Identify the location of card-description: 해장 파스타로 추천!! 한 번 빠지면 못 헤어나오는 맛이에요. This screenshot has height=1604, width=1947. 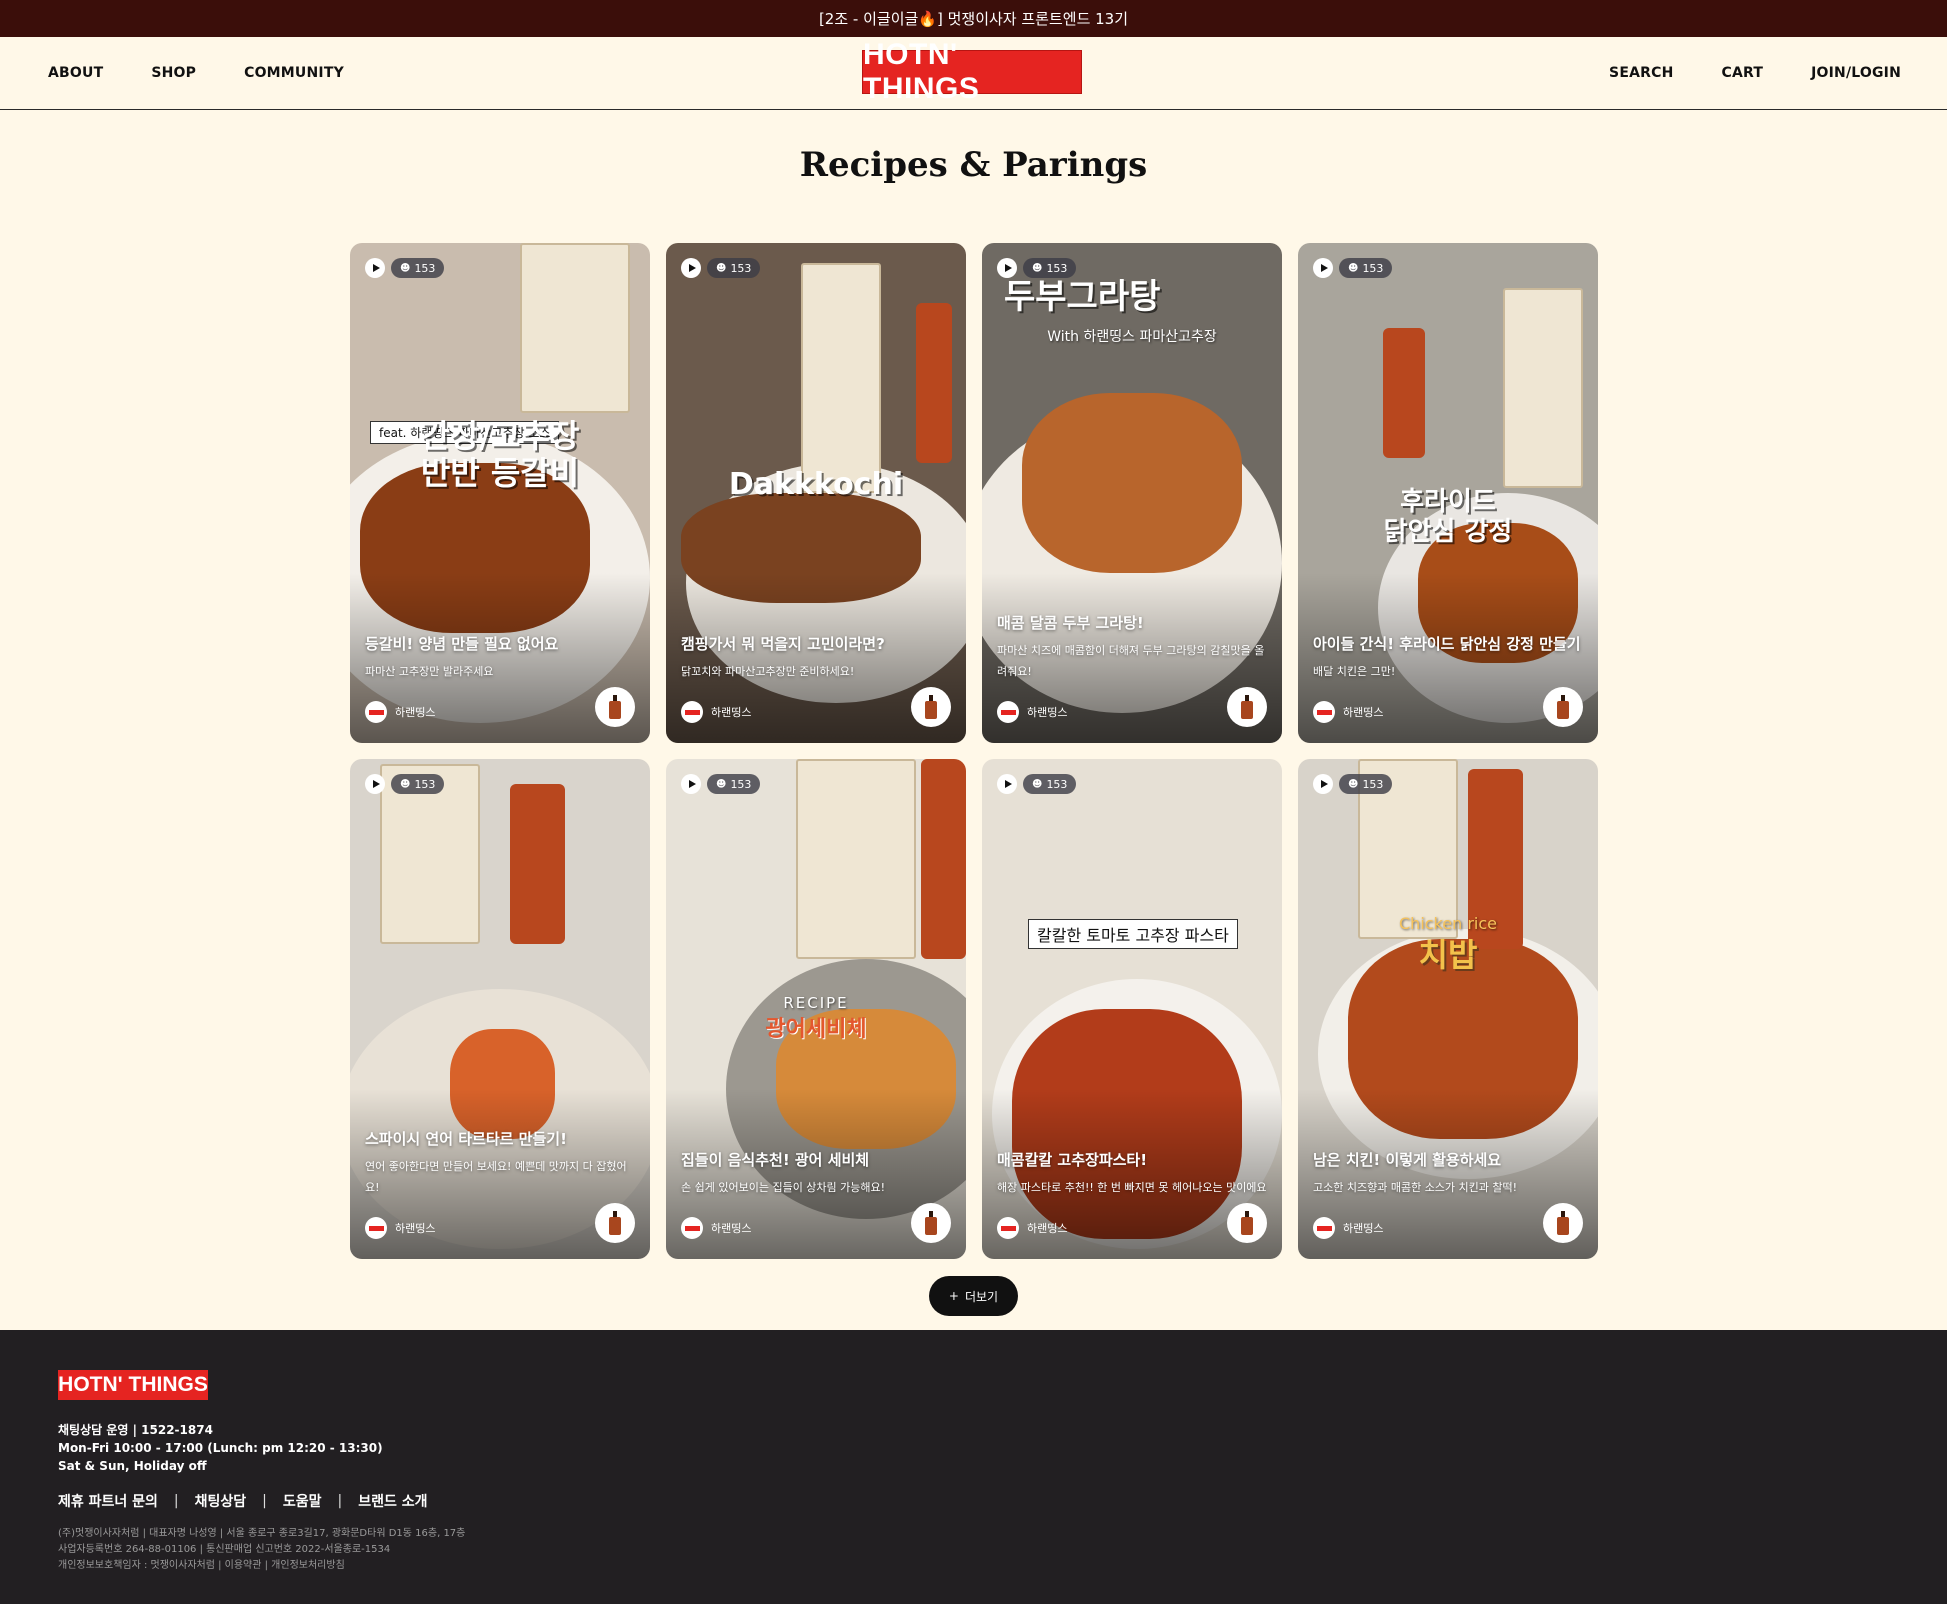
(1132, 1188).